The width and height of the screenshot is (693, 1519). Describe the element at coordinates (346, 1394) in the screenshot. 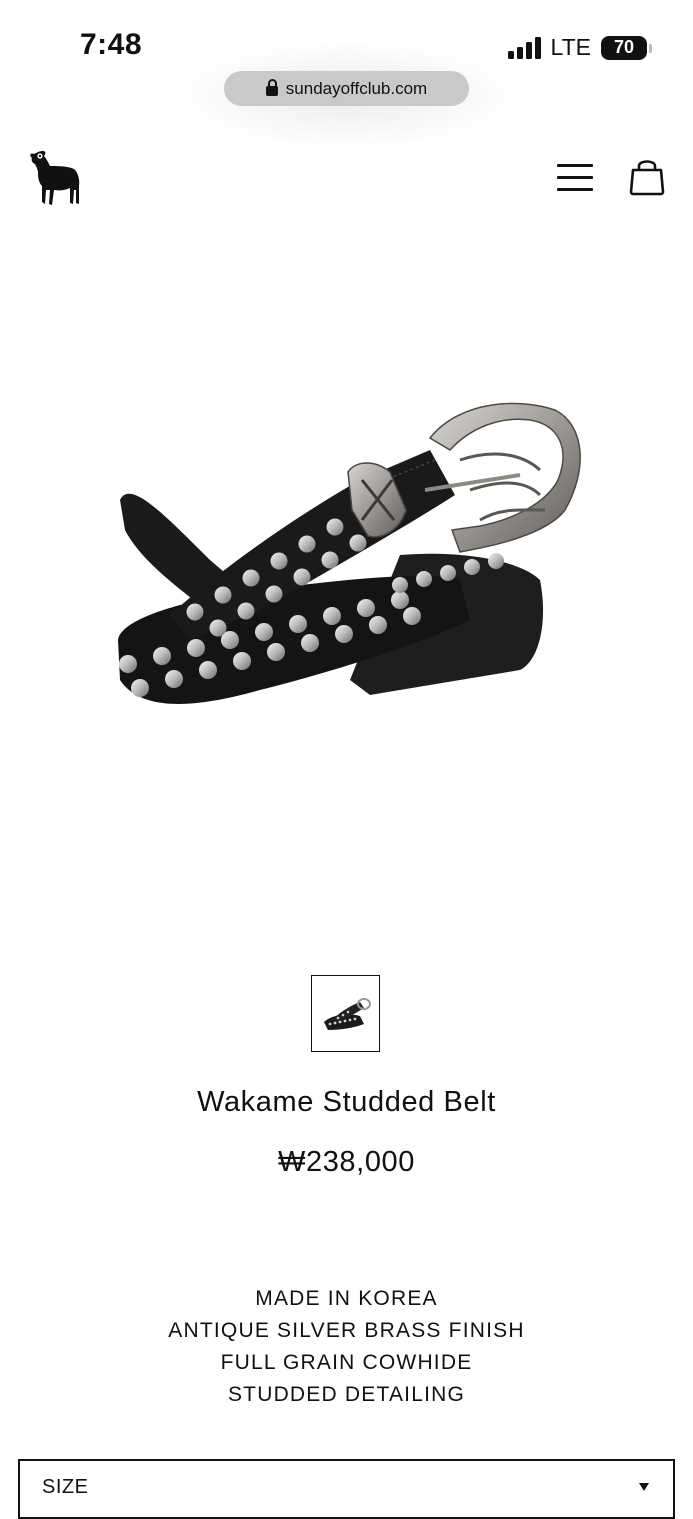

I see `detail-line: STUDDED DETAILING` at that location.